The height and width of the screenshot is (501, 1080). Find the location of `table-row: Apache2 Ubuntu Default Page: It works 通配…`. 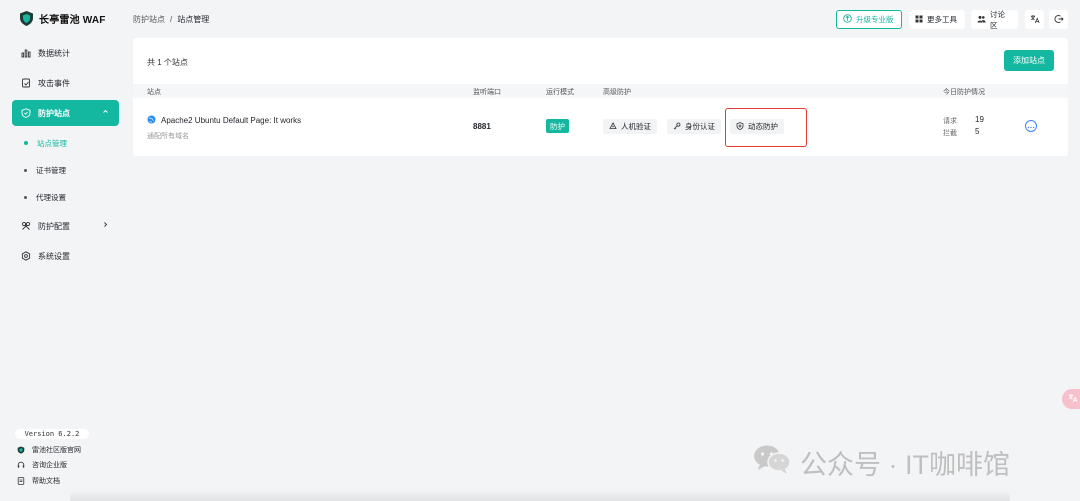

table-row: Apache2 Ubuntu Default Page: It works 通配… is located at coordinates (600, 127).